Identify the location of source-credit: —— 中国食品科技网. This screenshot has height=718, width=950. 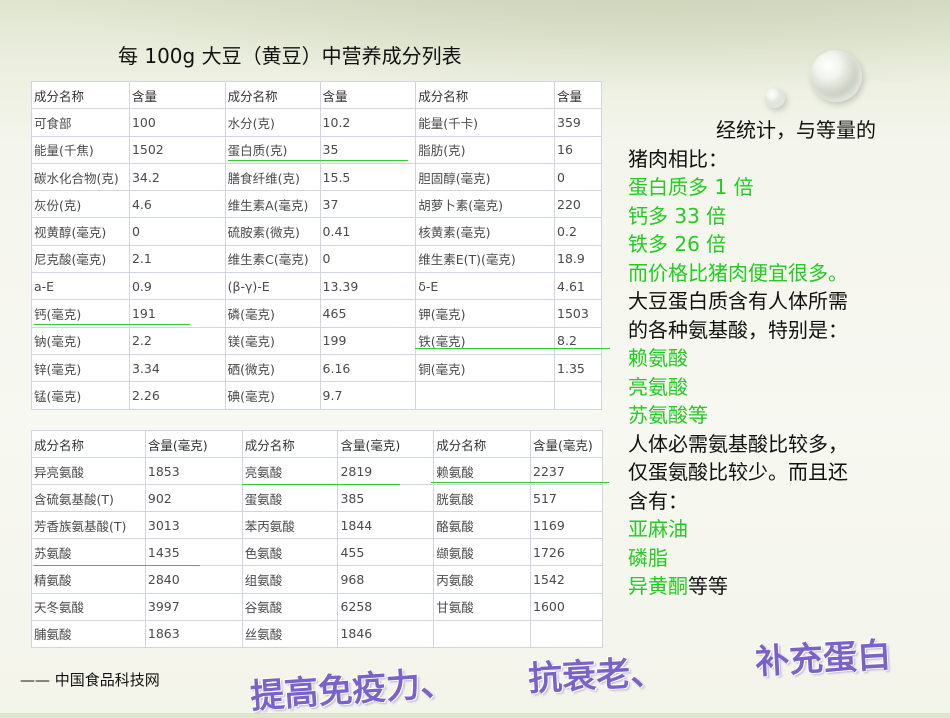
(90, 680).